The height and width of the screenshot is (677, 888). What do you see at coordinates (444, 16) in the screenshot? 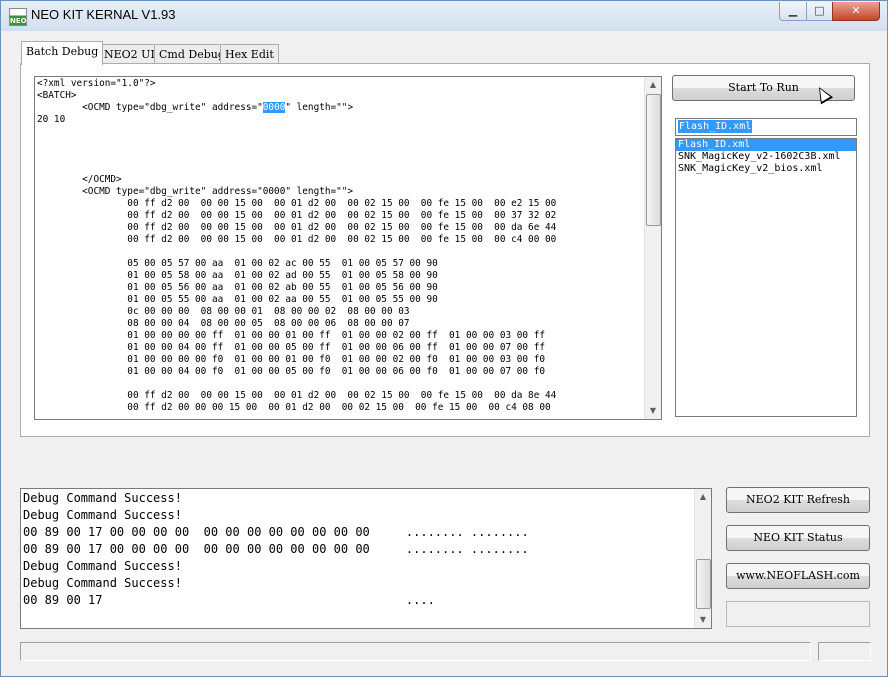
I see `title-bar: NEO NEO KIT KERNAL V1.93 ▁ □ ✕` at bounding box center [444, 16].